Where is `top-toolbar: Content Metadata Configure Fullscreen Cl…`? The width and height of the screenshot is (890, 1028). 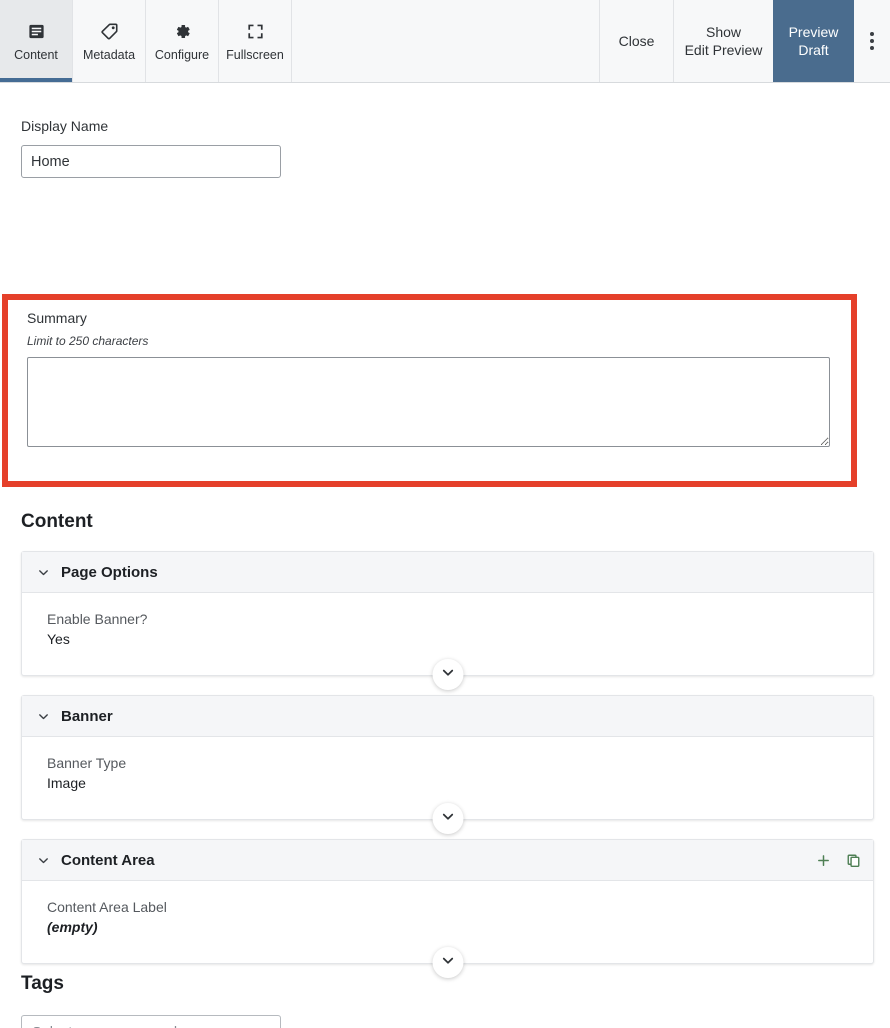
top-toolbar: Content Metadata Configure Fullscreen Cl… is located at coordinates (445, 41).